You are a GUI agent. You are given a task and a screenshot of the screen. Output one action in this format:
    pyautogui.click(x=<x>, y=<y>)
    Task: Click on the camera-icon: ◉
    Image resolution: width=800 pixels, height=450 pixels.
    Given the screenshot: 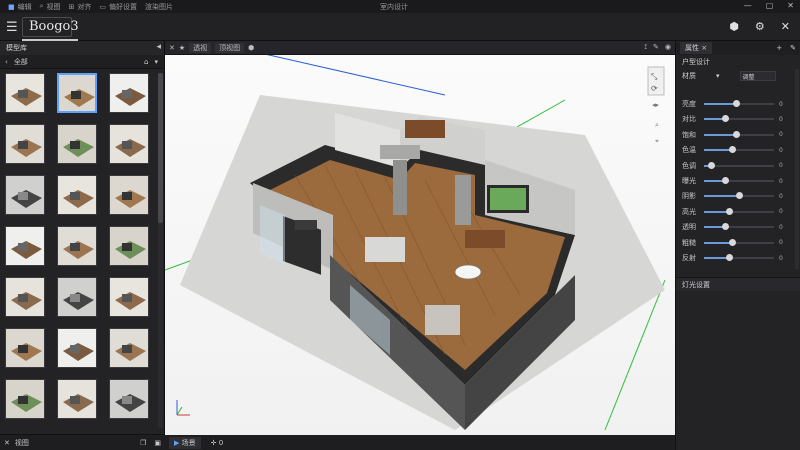 What is the action you would take?
    pyautogui.click(x=668, y=47)
    